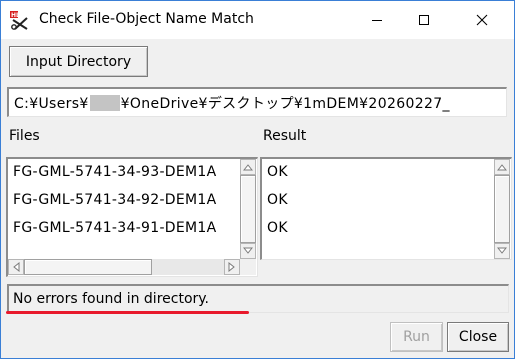 This screenshot has height=359, width=515. I want to click on files-label: Files, so click(24, 136).